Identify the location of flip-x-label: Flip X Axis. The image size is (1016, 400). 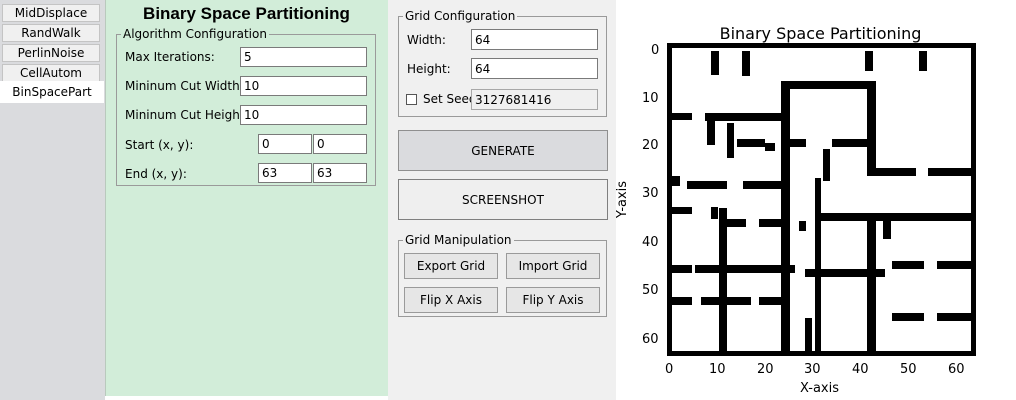
(451, 300).